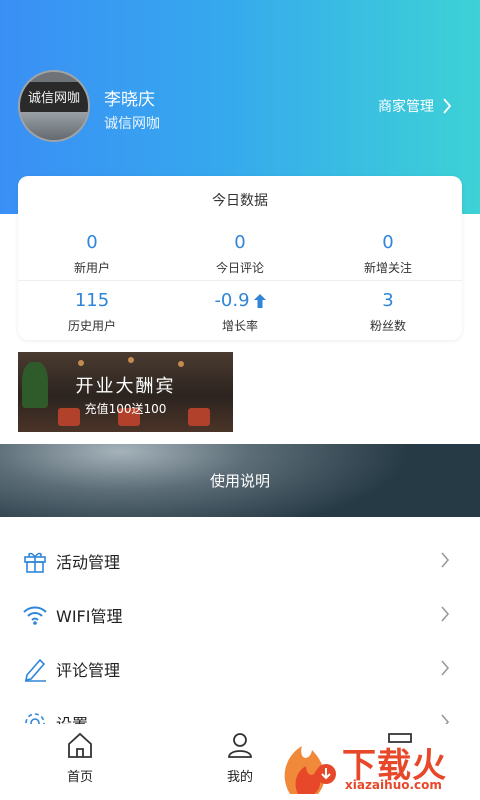  Describe the element at coordinates (54, 126) in the screenshot. I see `avatar-storefront` at that location.